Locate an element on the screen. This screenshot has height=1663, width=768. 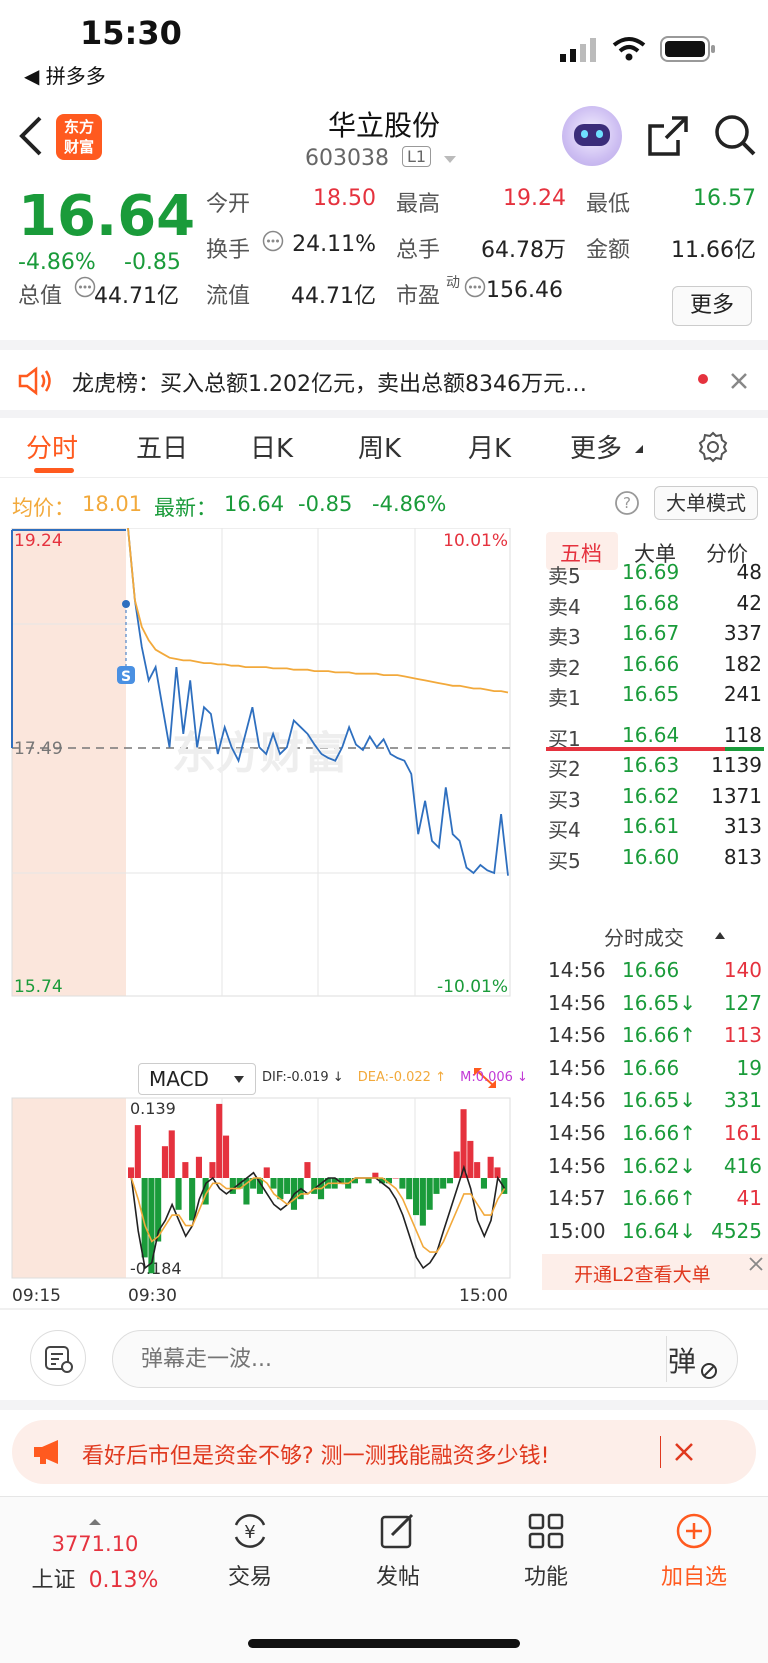
level-label: 卖5 is located at coordinates (564, 576).